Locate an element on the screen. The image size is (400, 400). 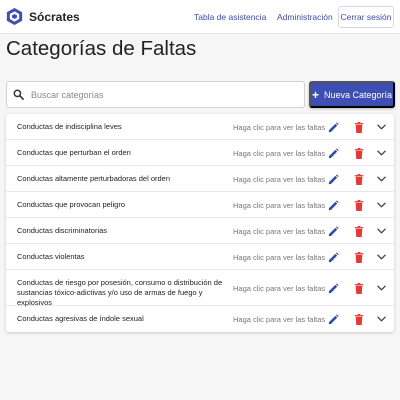
nav-attendance-link: Tabla de asistencia is located at coordinates (230, 17).